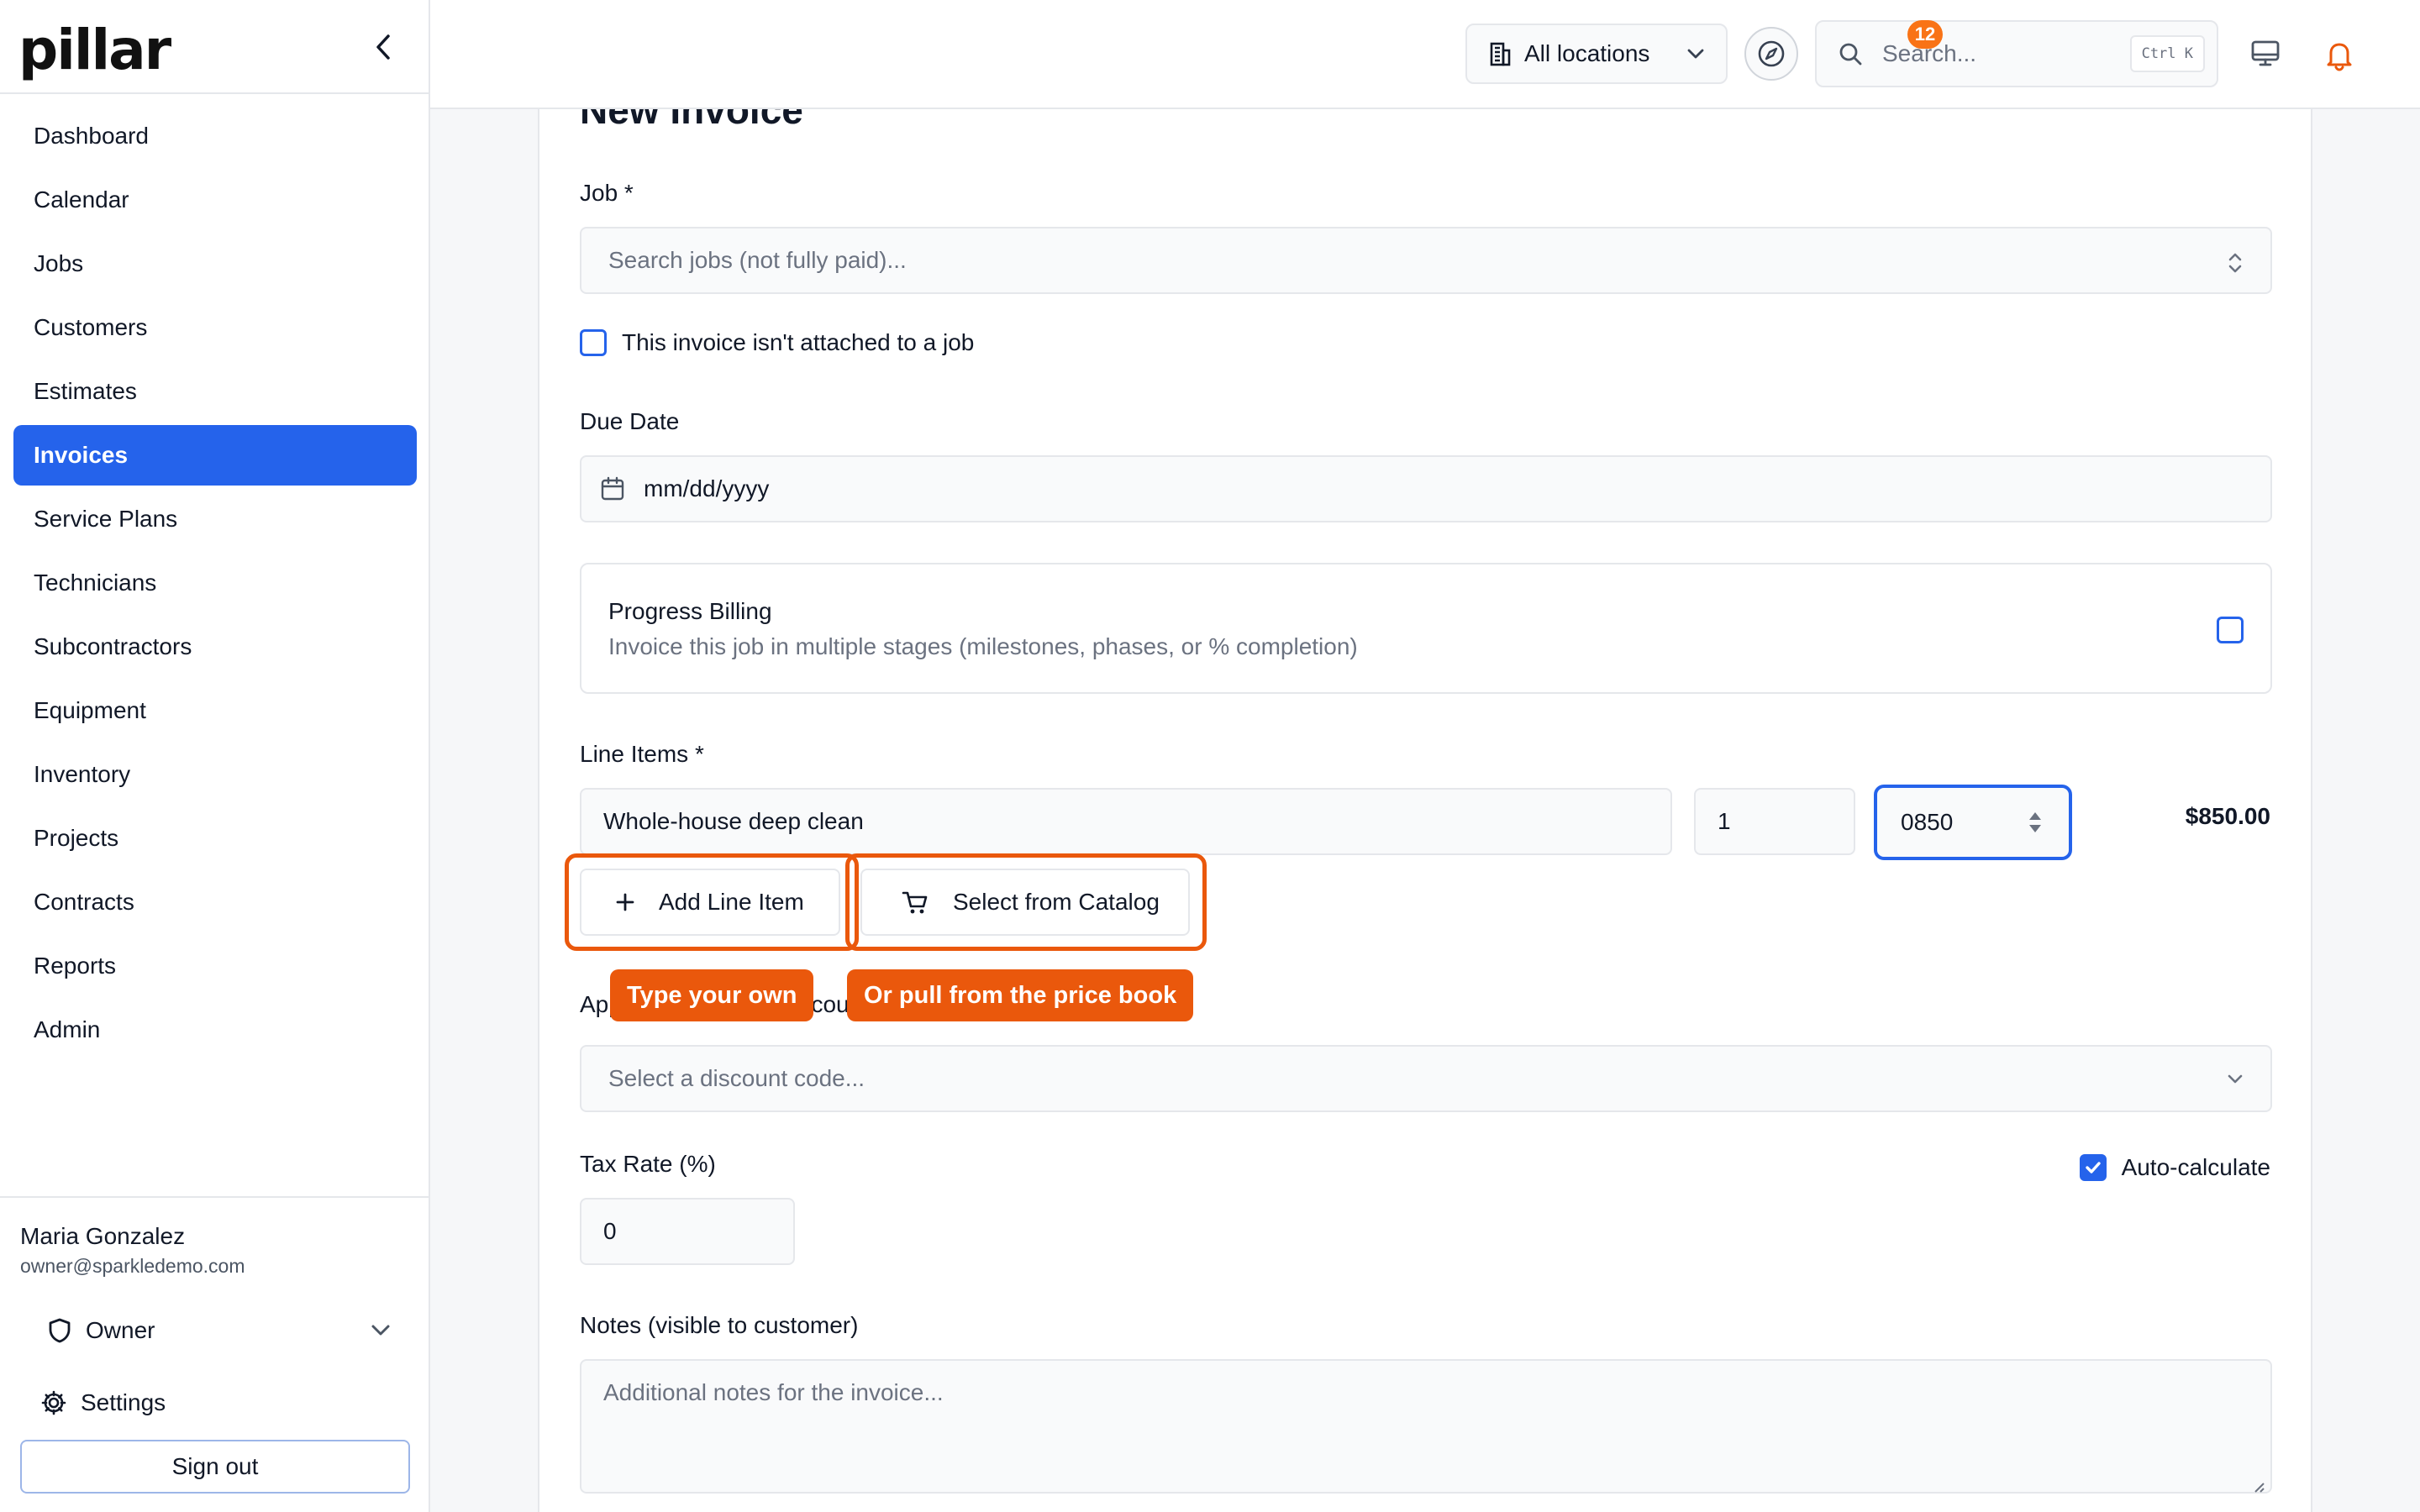 The image size is (2420, 1512). Describe the element at coordinates (132, 1266) in the screenshot. I see `user-email: owner@sparkledemo.com` at that location.